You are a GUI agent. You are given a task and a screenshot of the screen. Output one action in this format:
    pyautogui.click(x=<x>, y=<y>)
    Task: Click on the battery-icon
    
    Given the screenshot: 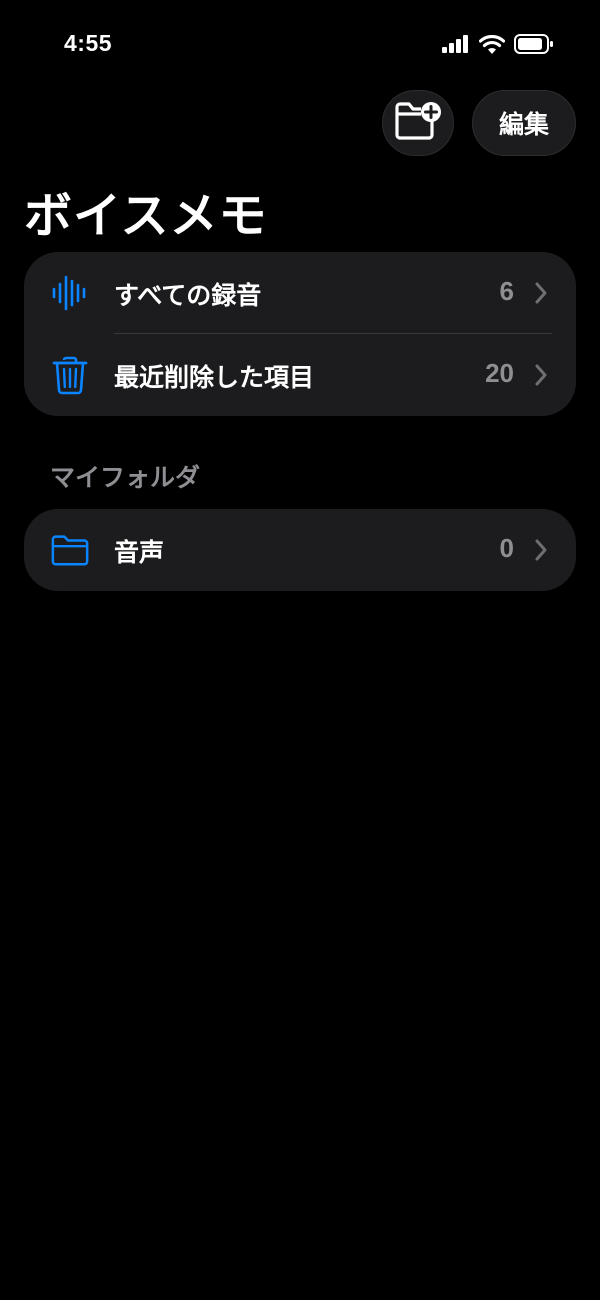 What is the action you would take?
    pyautogui.click(x=534, y=46)
    